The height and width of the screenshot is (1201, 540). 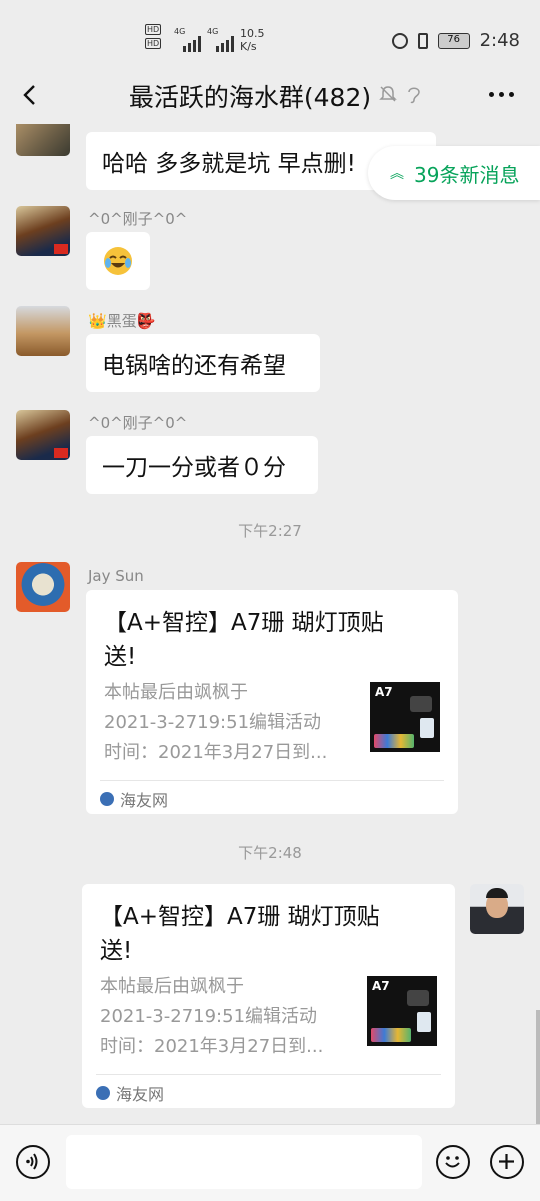 What do you see at coordinates (538, 1067) in the screenshot?
I see `scrollbar` at bounding box center [538, 1067].